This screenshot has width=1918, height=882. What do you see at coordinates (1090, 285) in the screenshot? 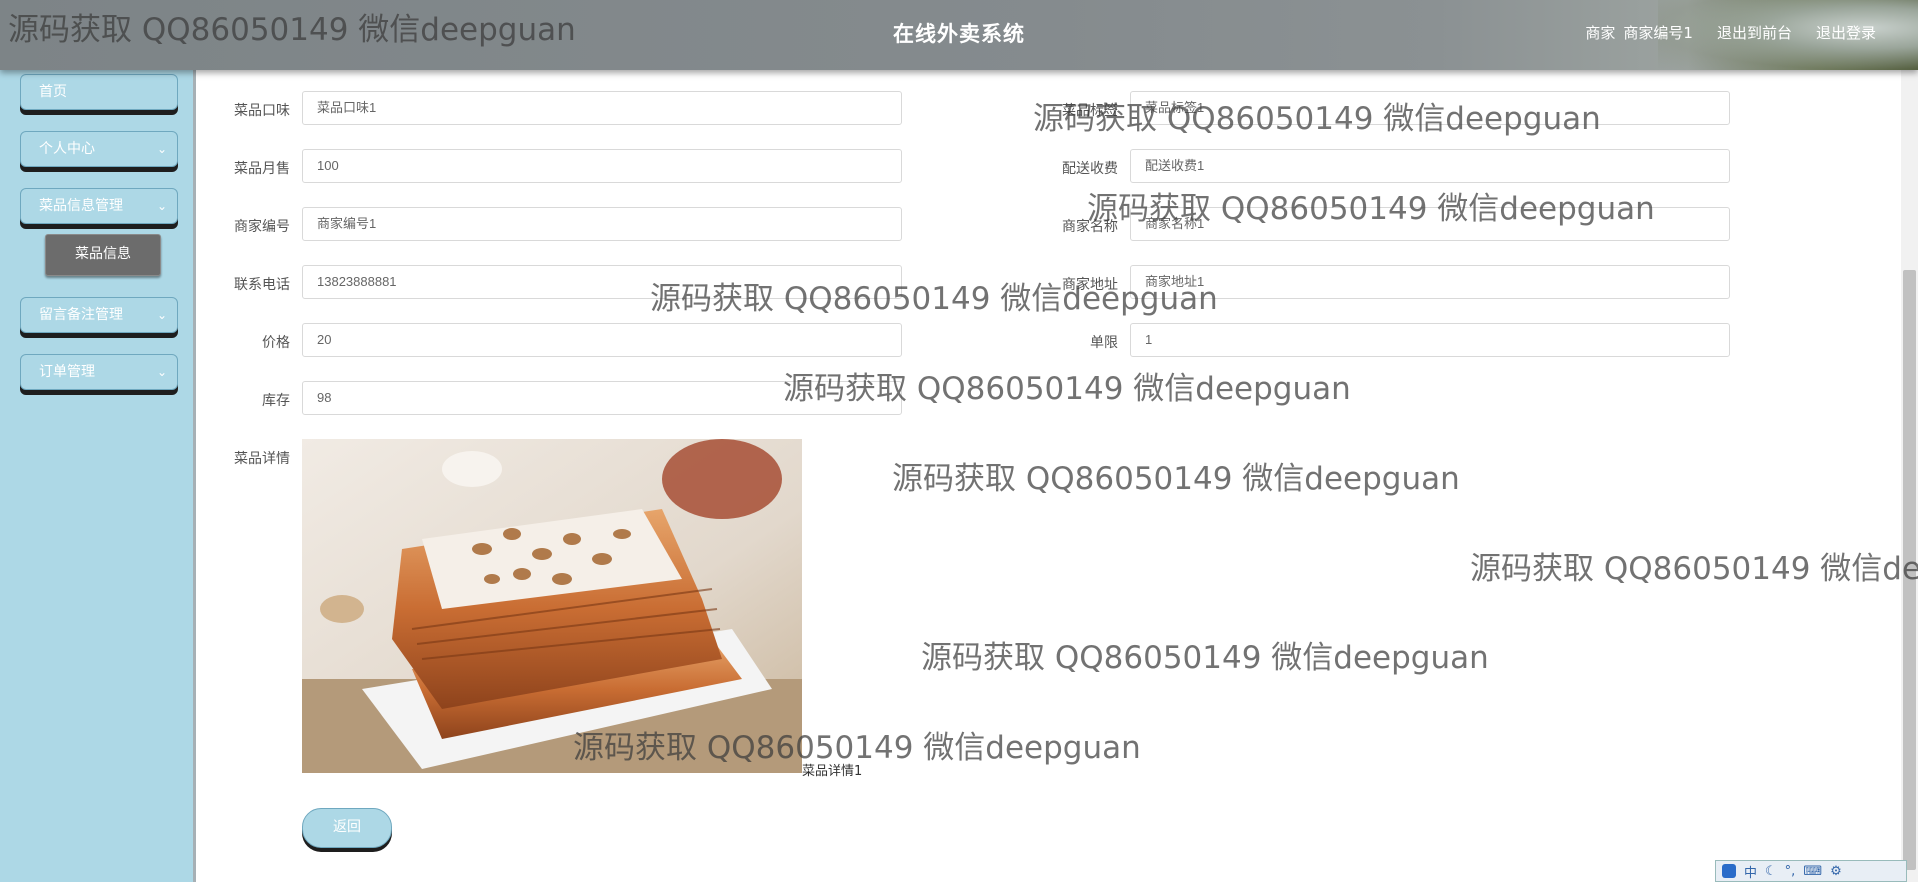
I see `field-label: 商家地址` at bounding box center [1090, 285].